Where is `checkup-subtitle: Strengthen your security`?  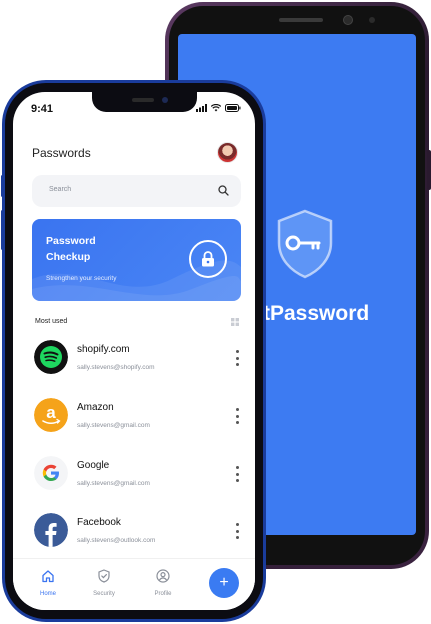
checkup-subtitle: Strengthen your security is located at coordinates (81, 278).